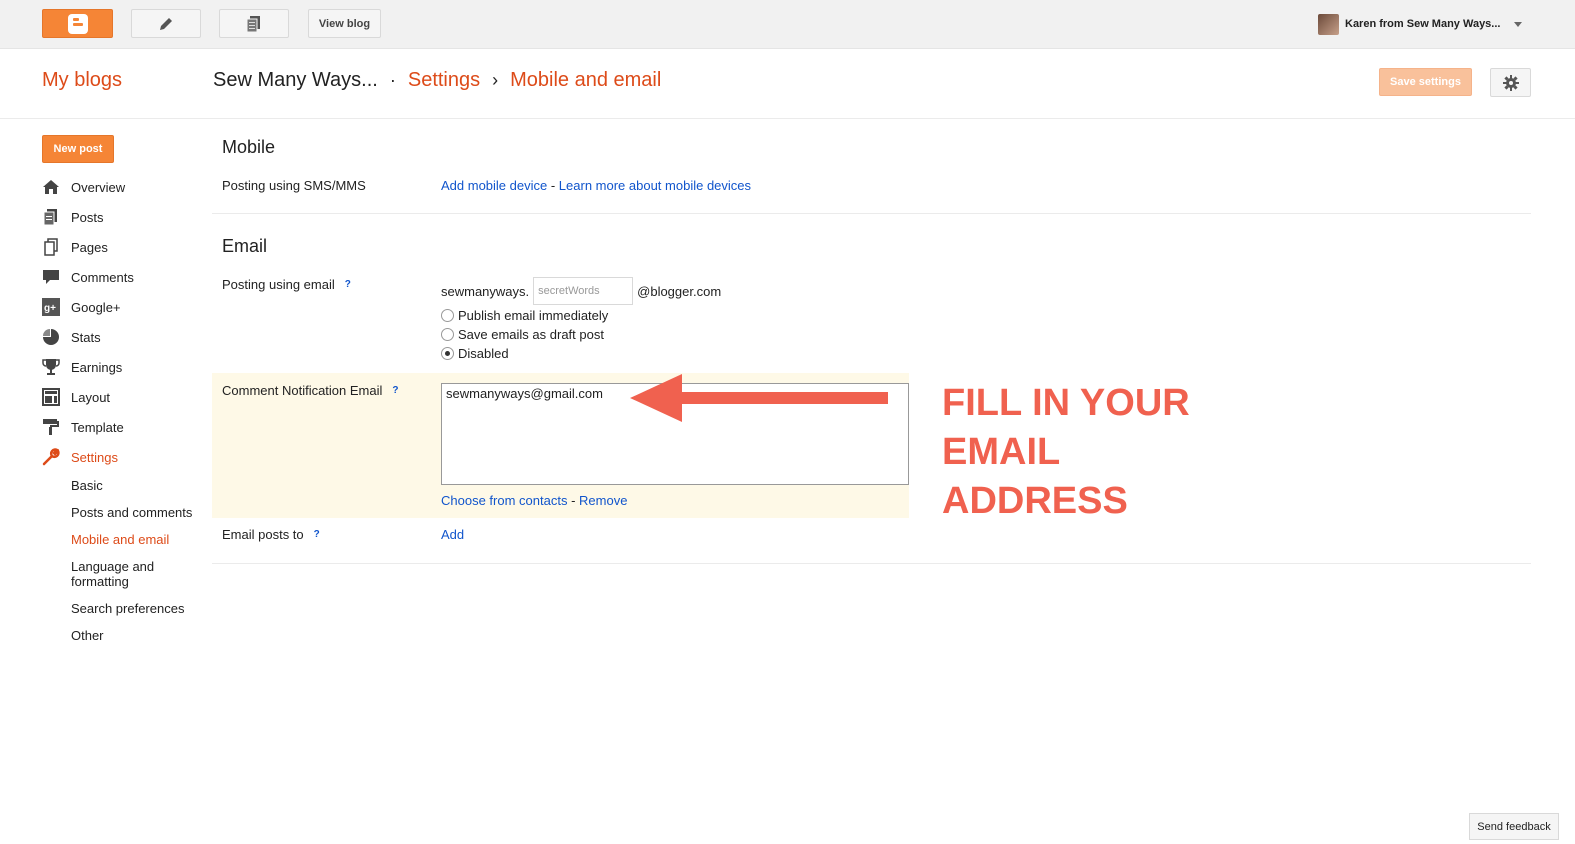 The height and width of the screenshot is (844, 1575). I want to click on radio-disabled: Disabled, so click(475, 353).